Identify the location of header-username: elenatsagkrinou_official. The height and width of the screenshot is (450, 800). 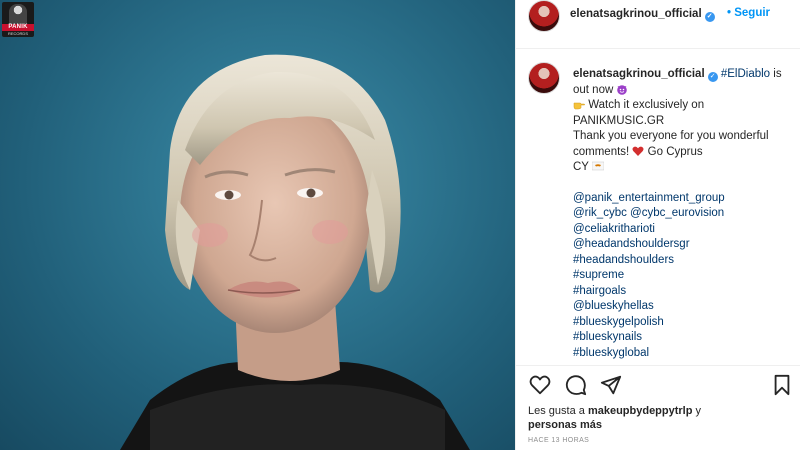
(636, 14).